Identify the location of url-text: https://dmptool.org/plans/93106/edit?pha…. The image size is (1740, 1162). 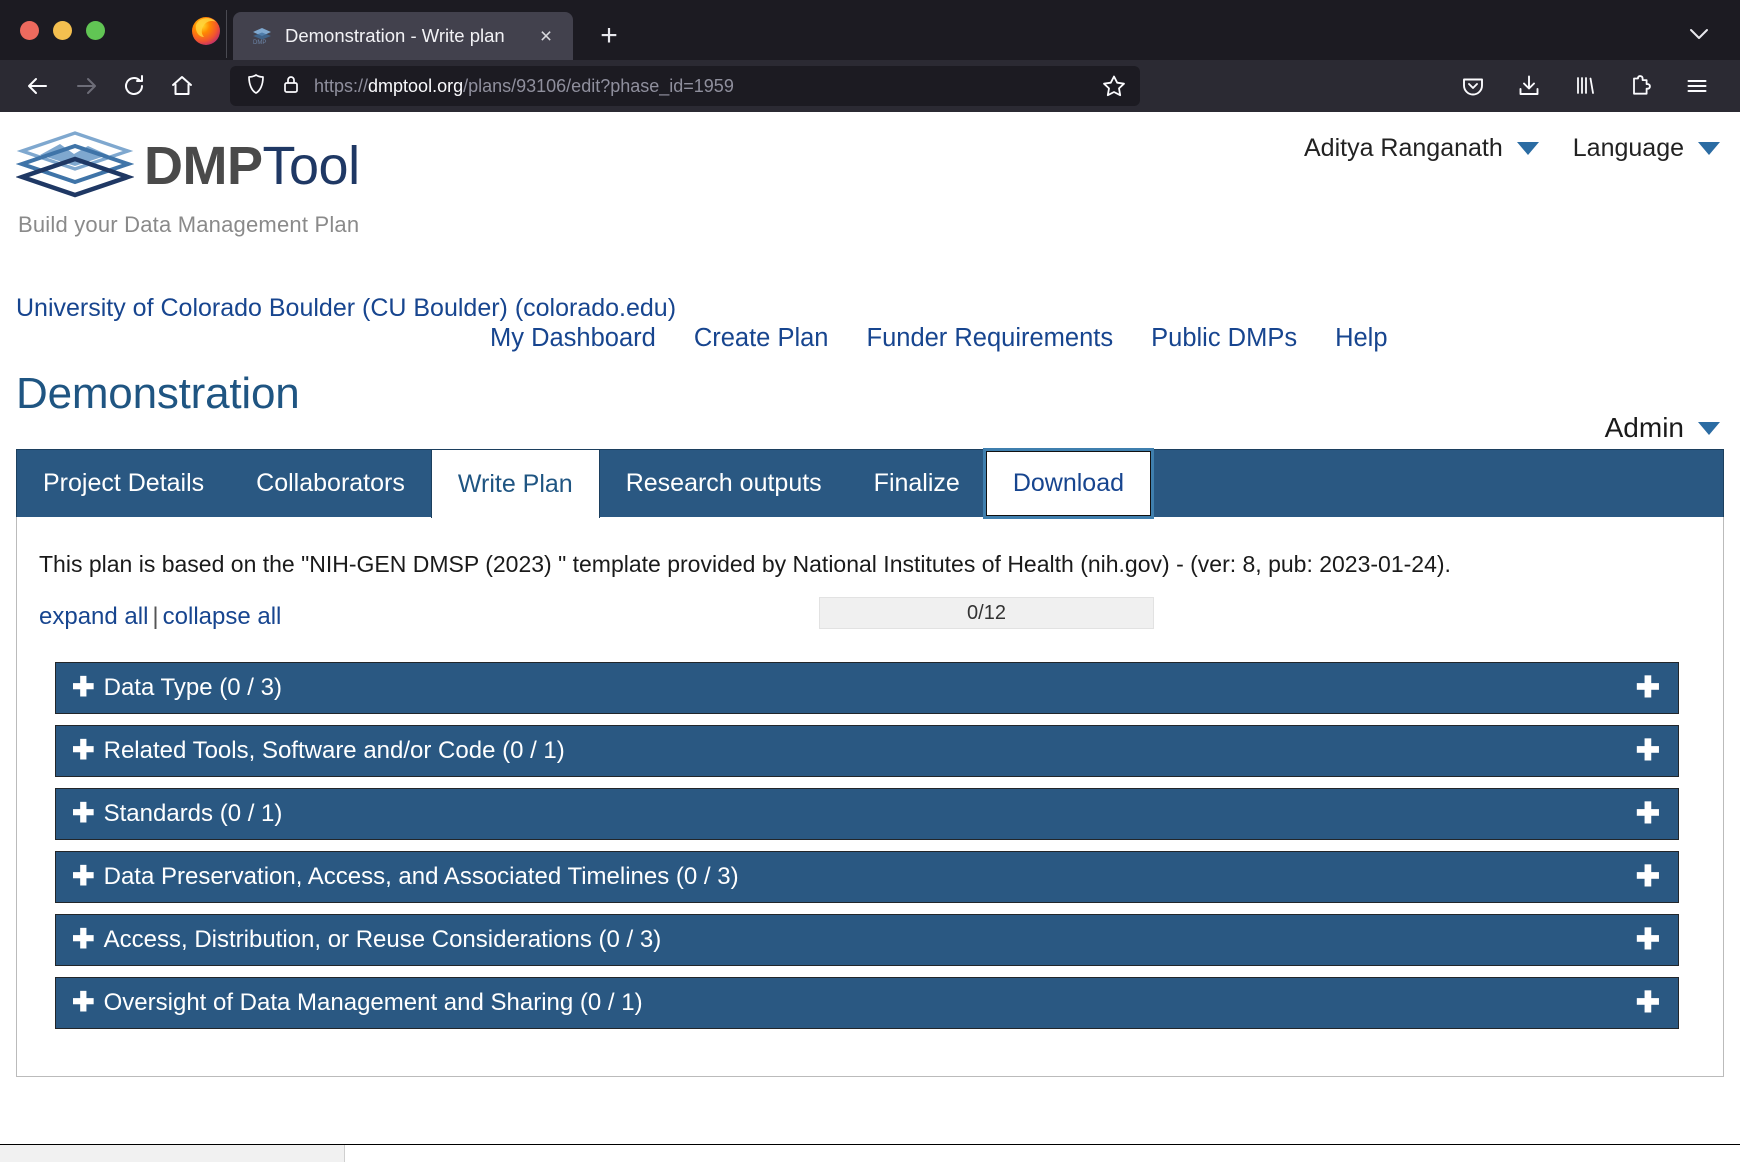
(699, 86).